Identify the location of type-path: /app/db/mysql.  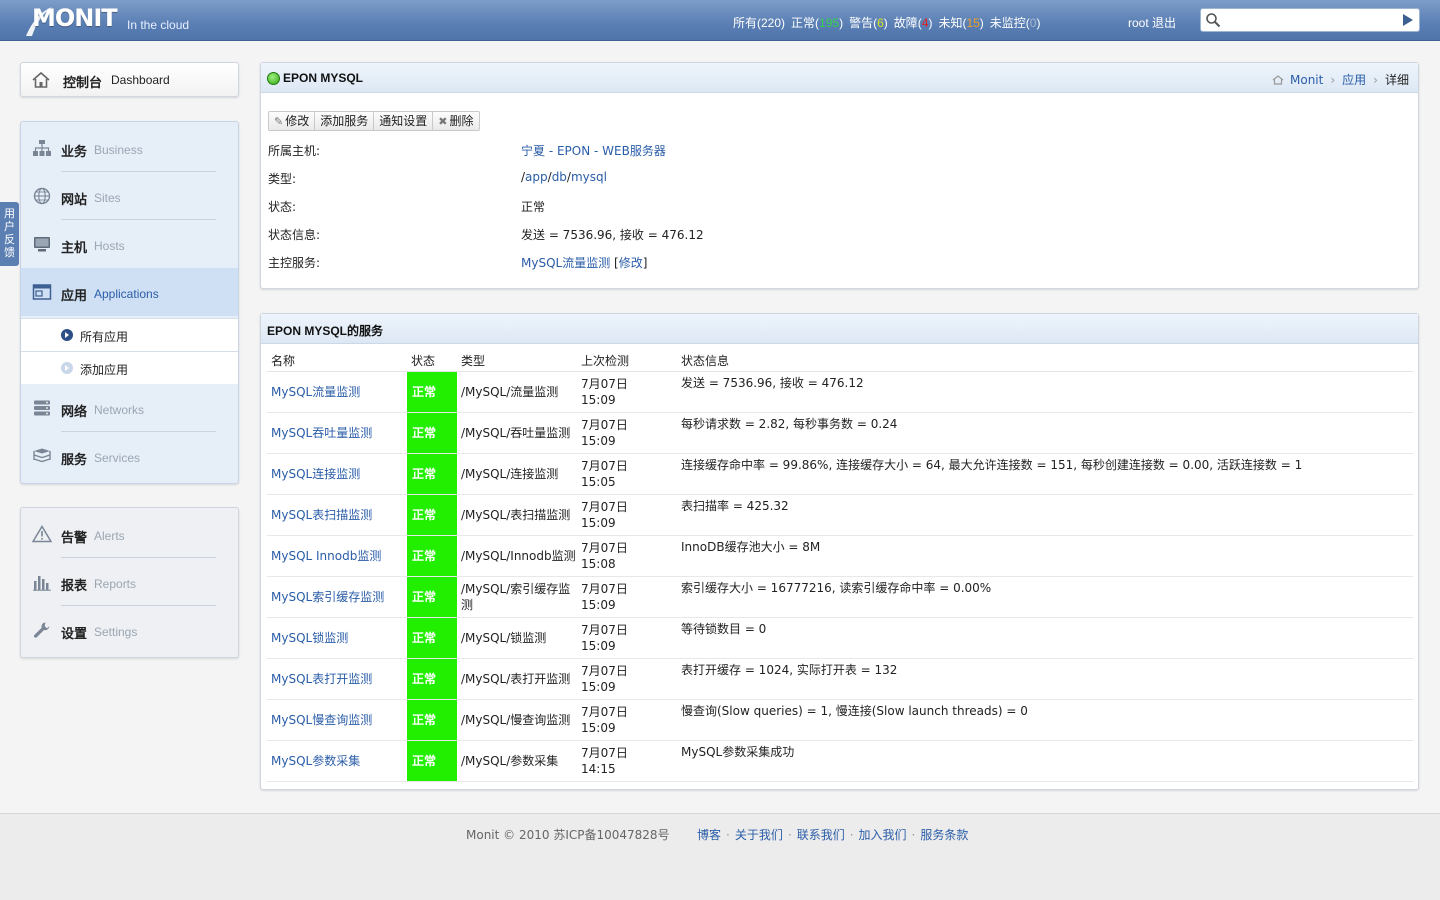
(564, 177).